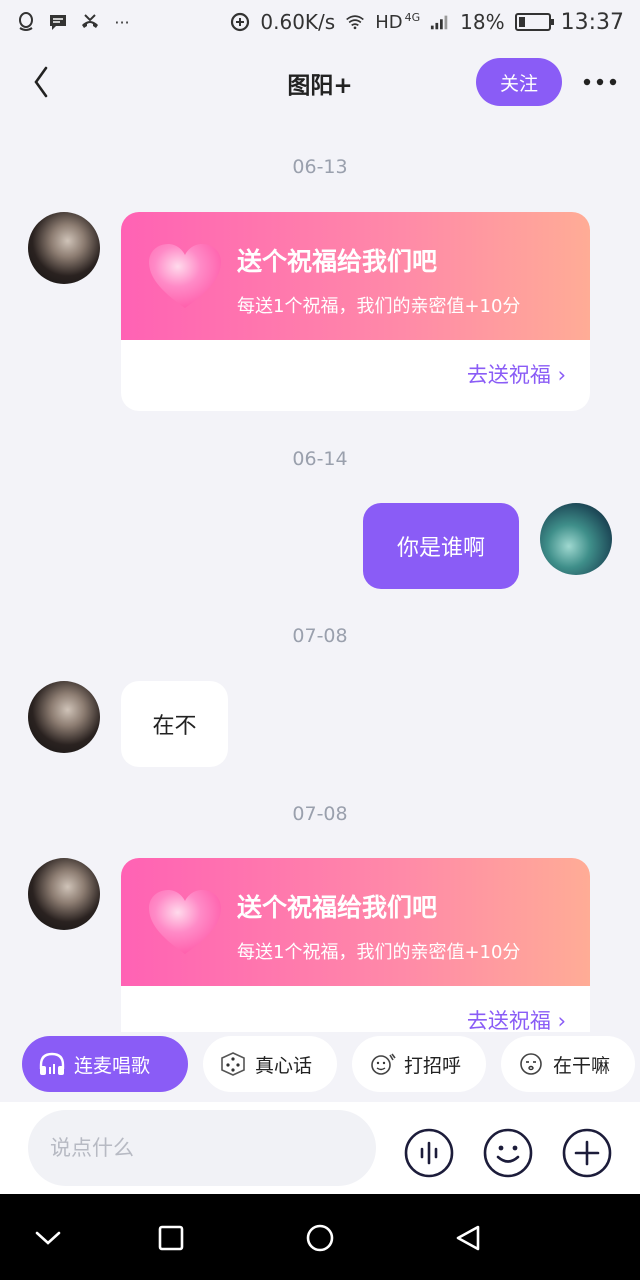  I want to click on status-left-icons: ···, so click(74, 22).